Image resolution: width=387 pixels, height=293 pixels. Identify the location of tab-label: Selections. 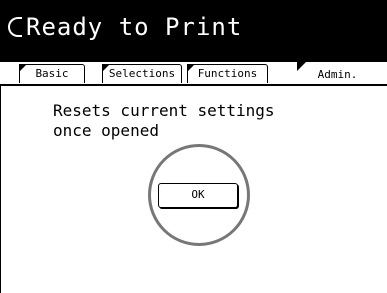
(142, 73).